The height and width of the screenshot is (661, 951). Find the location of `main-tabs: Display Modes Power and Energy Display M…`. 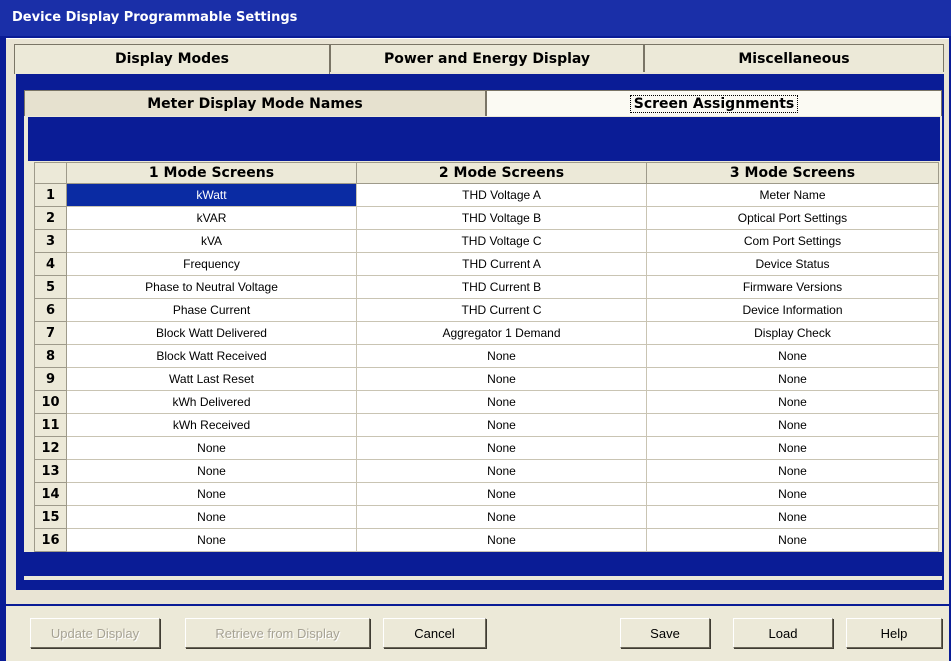

main-tabs: Display Modes Power and Energy Display M… is located at coordinates (479, 59).